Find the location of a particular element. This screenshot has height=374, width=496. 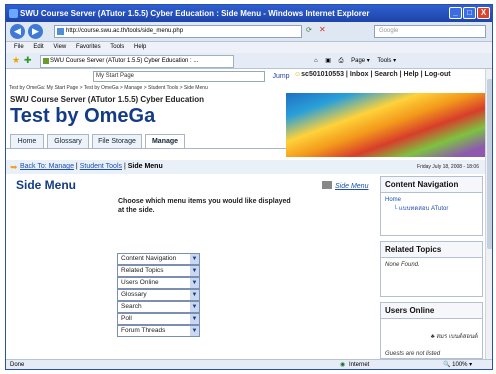

menu-select-5: Search ▼ is located at coordinates (158, 307).